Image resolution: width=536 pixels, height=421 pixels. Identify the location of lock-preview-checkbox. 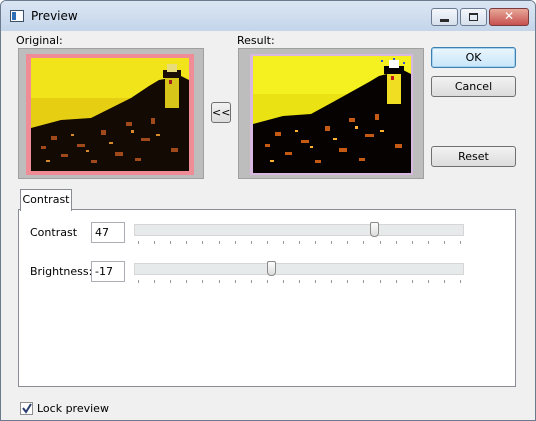
(26, 408).